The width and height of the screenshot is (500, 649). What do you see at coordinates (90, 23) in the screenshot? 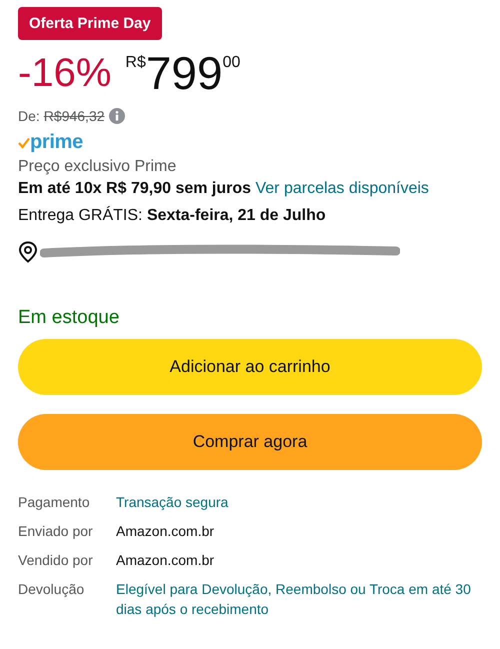
I see `deal-badge: Oferta Prime Day` at bounding box center [90, 23].